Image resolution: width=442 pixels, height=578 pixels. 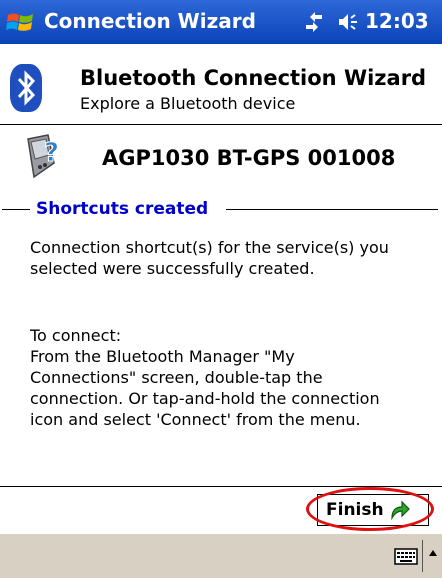 I want to click on device-name: AGP1030 BT-GPS 001008, so click(x=249, y=158).